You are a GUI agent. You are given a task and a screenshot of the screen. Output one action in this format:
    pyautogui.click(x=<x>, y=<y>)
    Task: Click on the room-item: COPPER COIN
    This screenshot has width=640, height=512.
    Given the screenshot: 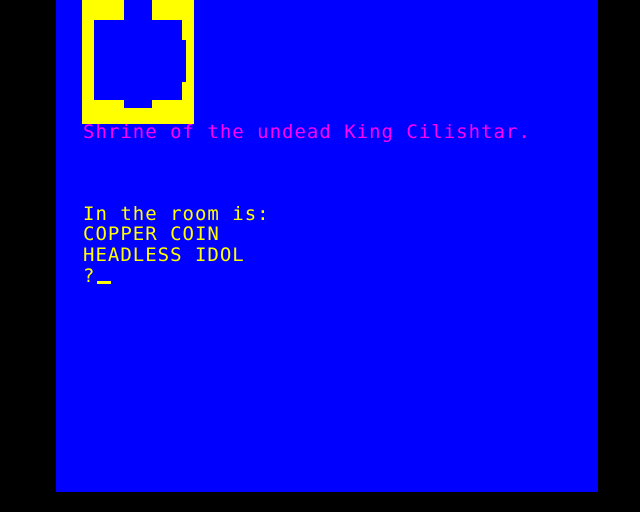 What is the action you would take?
    pyautogui.click(x=151, y=234)
    